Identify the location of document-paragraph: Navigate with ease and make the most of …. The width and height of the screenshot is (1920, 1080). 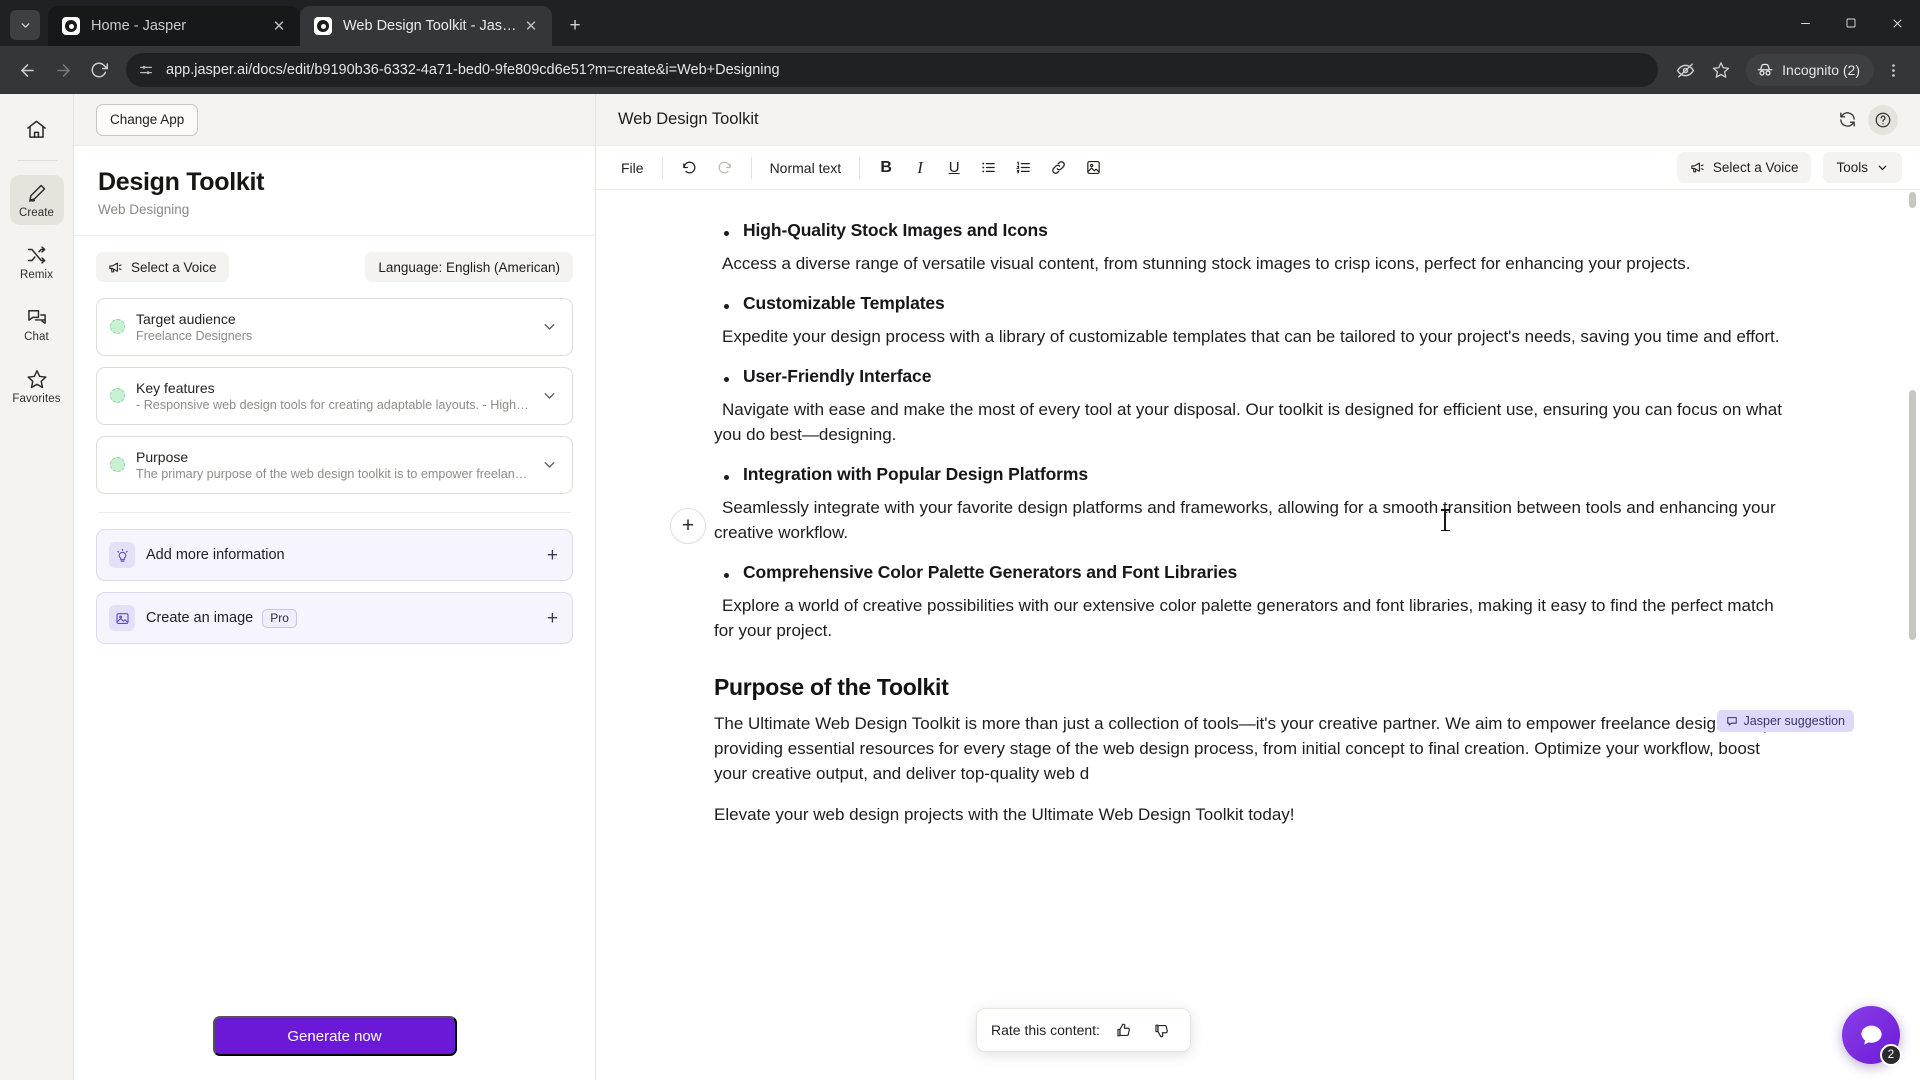
(1248, 421).